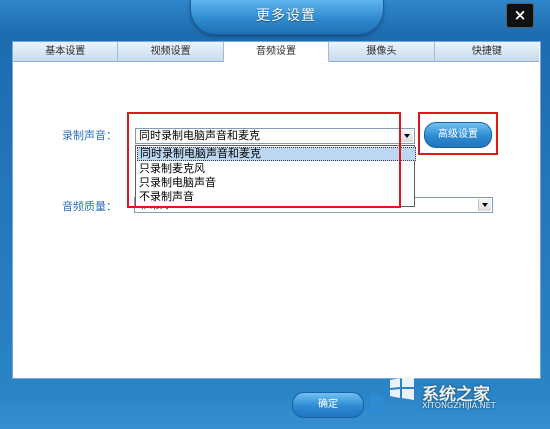 Image resolution: width=550 pixels, height=429 pixels. What do you see at coordinates (402, 388) in the screenshot?
I see `watermark-logo-icon` at bounding box center [402, 388].